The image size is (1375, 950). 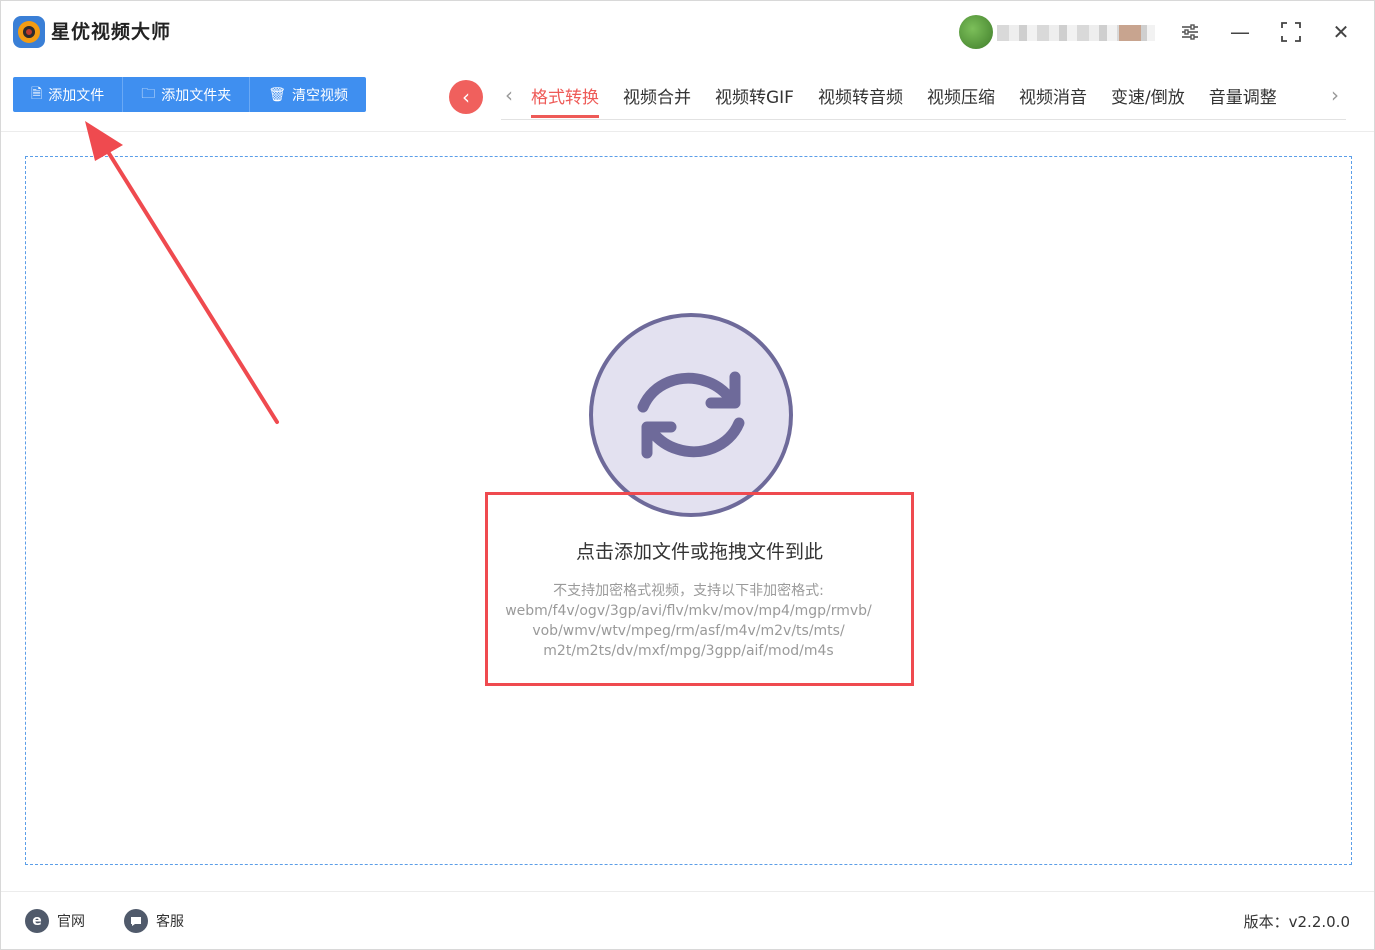 I want to click on user-name-blurred, so click(x=1076, y=33).